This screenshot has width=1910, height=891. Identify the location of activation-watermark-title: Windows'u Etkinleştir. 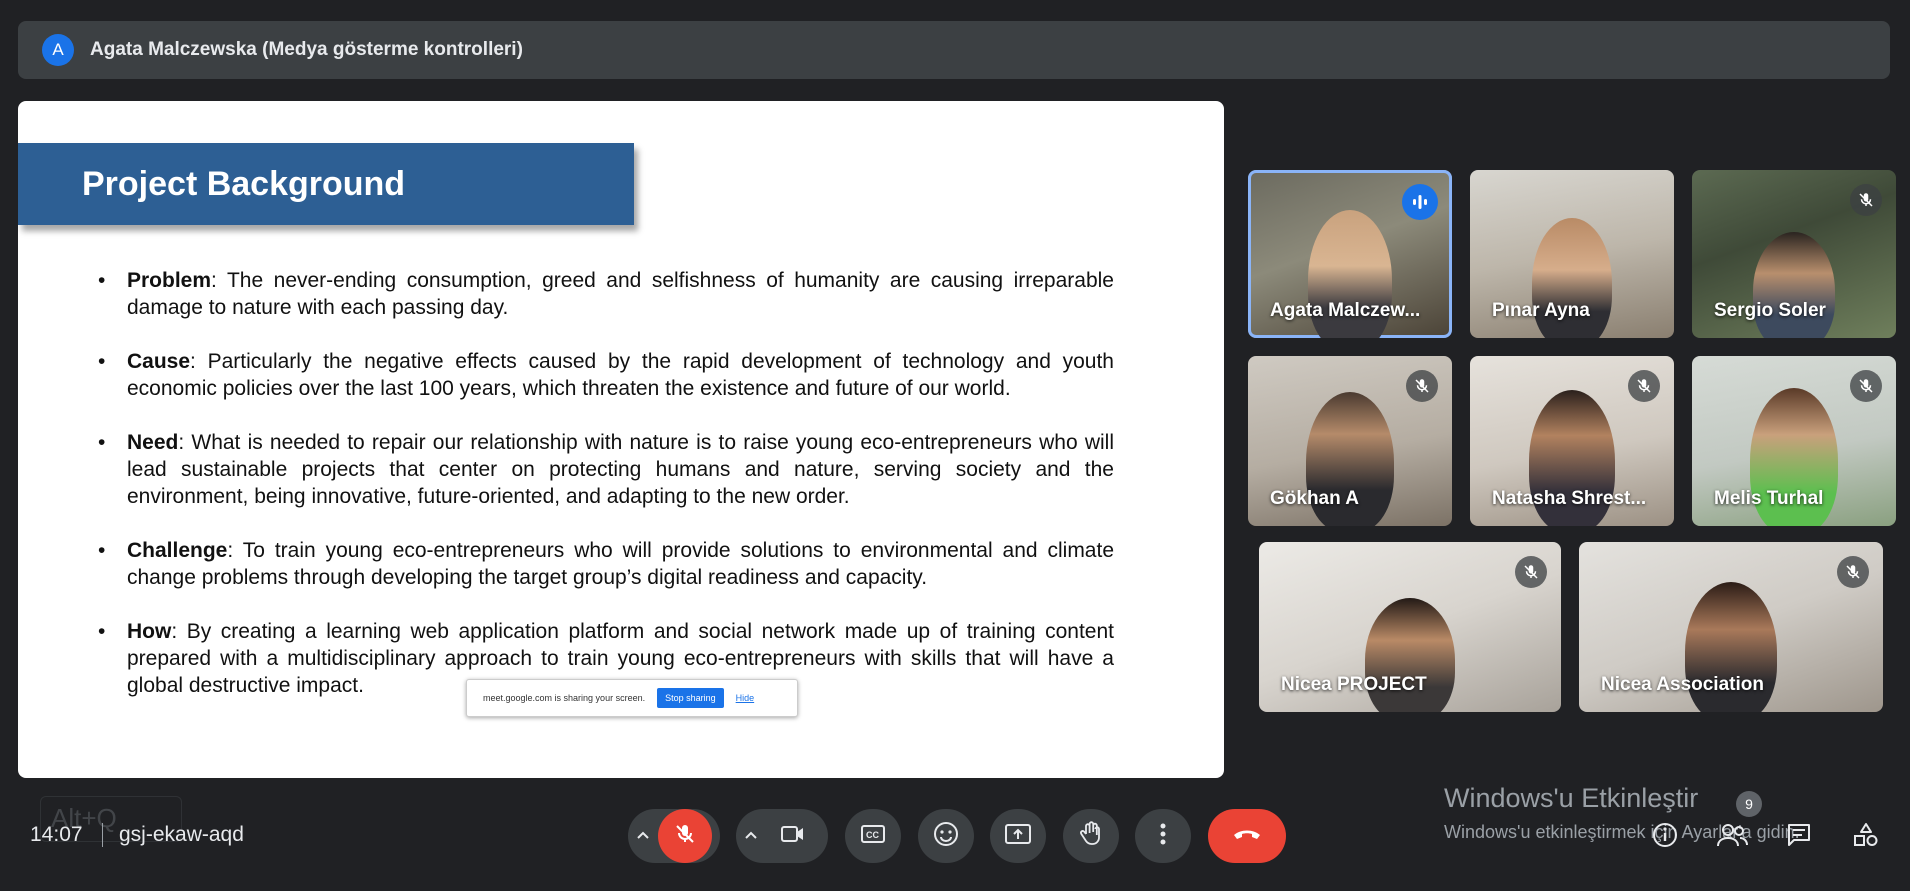
(1571, 798).